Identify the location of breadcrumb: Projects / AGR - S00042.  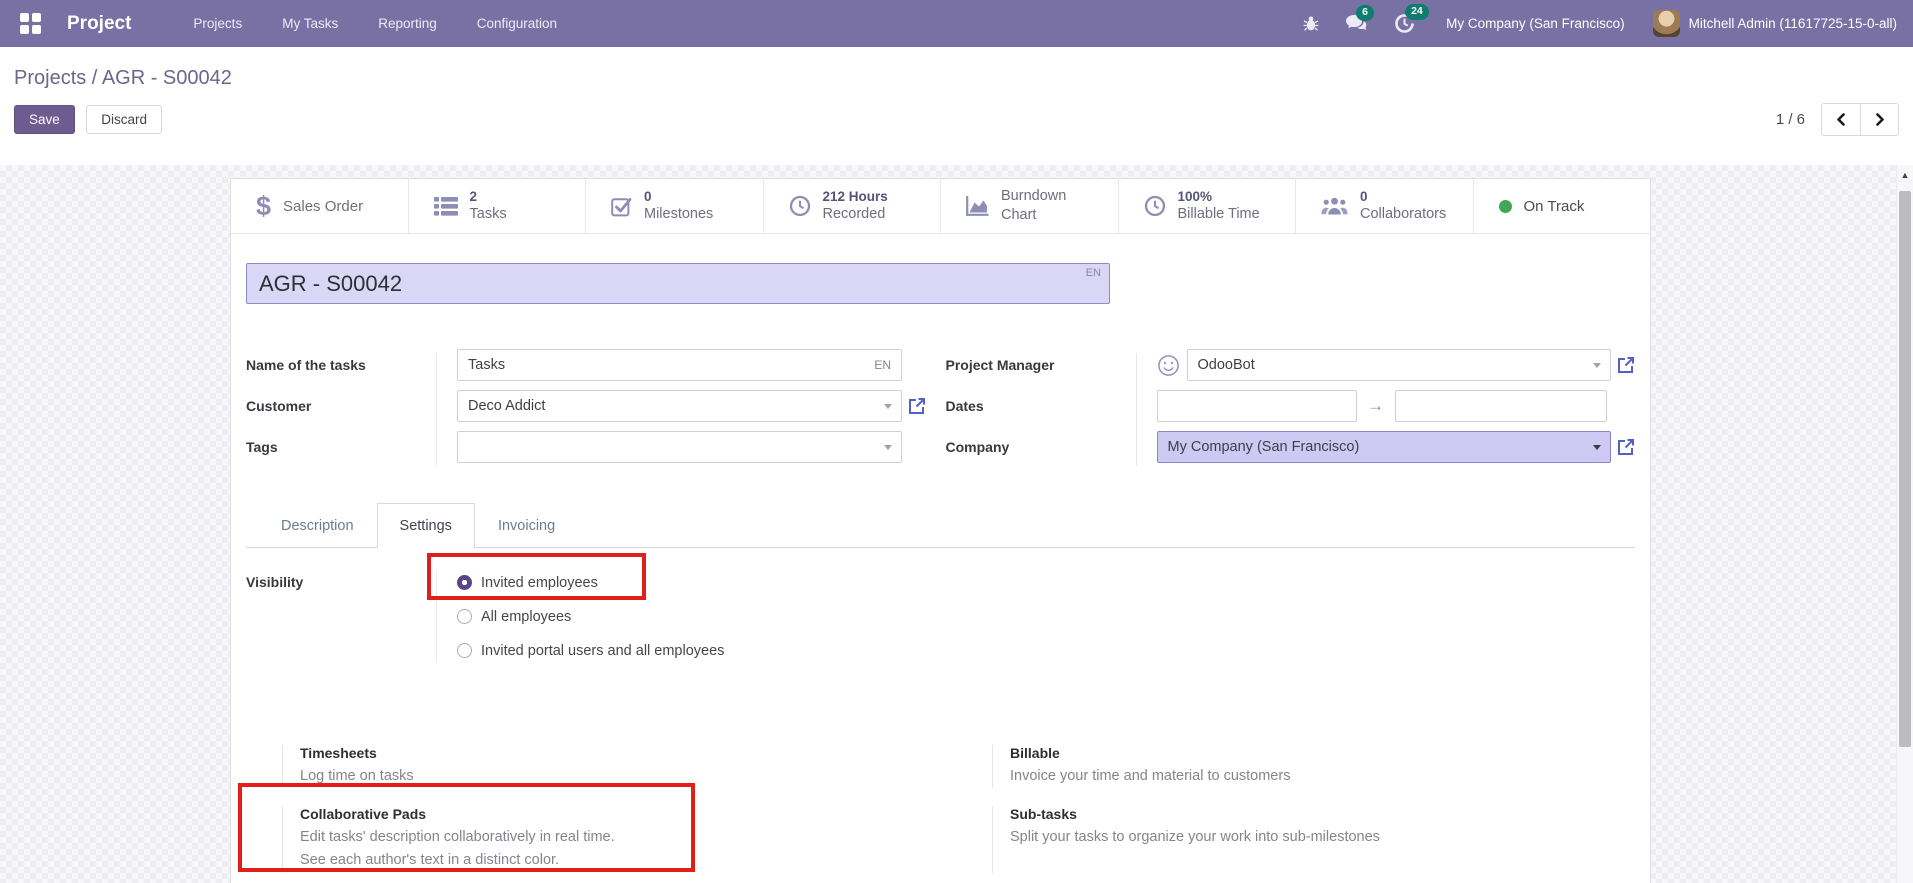
(123, 78).